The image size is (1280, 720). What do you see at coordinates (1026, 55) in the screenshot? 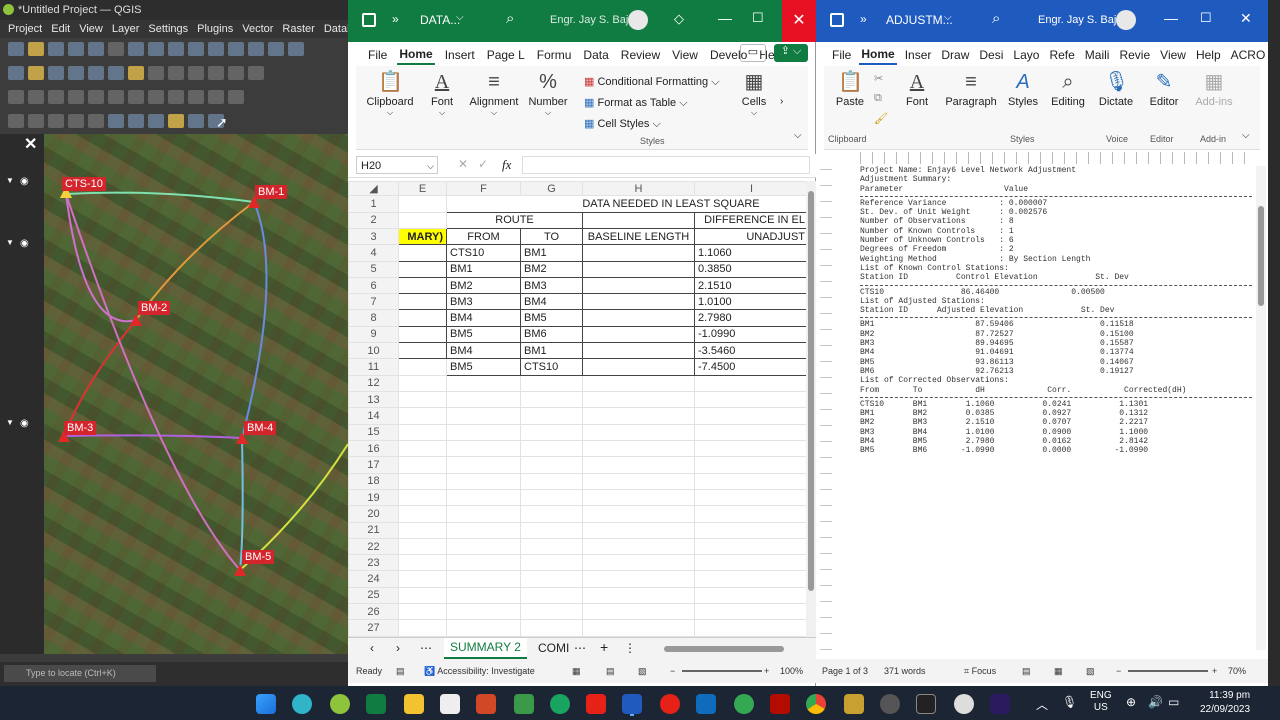
I see `tab-layout: Layo` at bounding box center [1026, 55].